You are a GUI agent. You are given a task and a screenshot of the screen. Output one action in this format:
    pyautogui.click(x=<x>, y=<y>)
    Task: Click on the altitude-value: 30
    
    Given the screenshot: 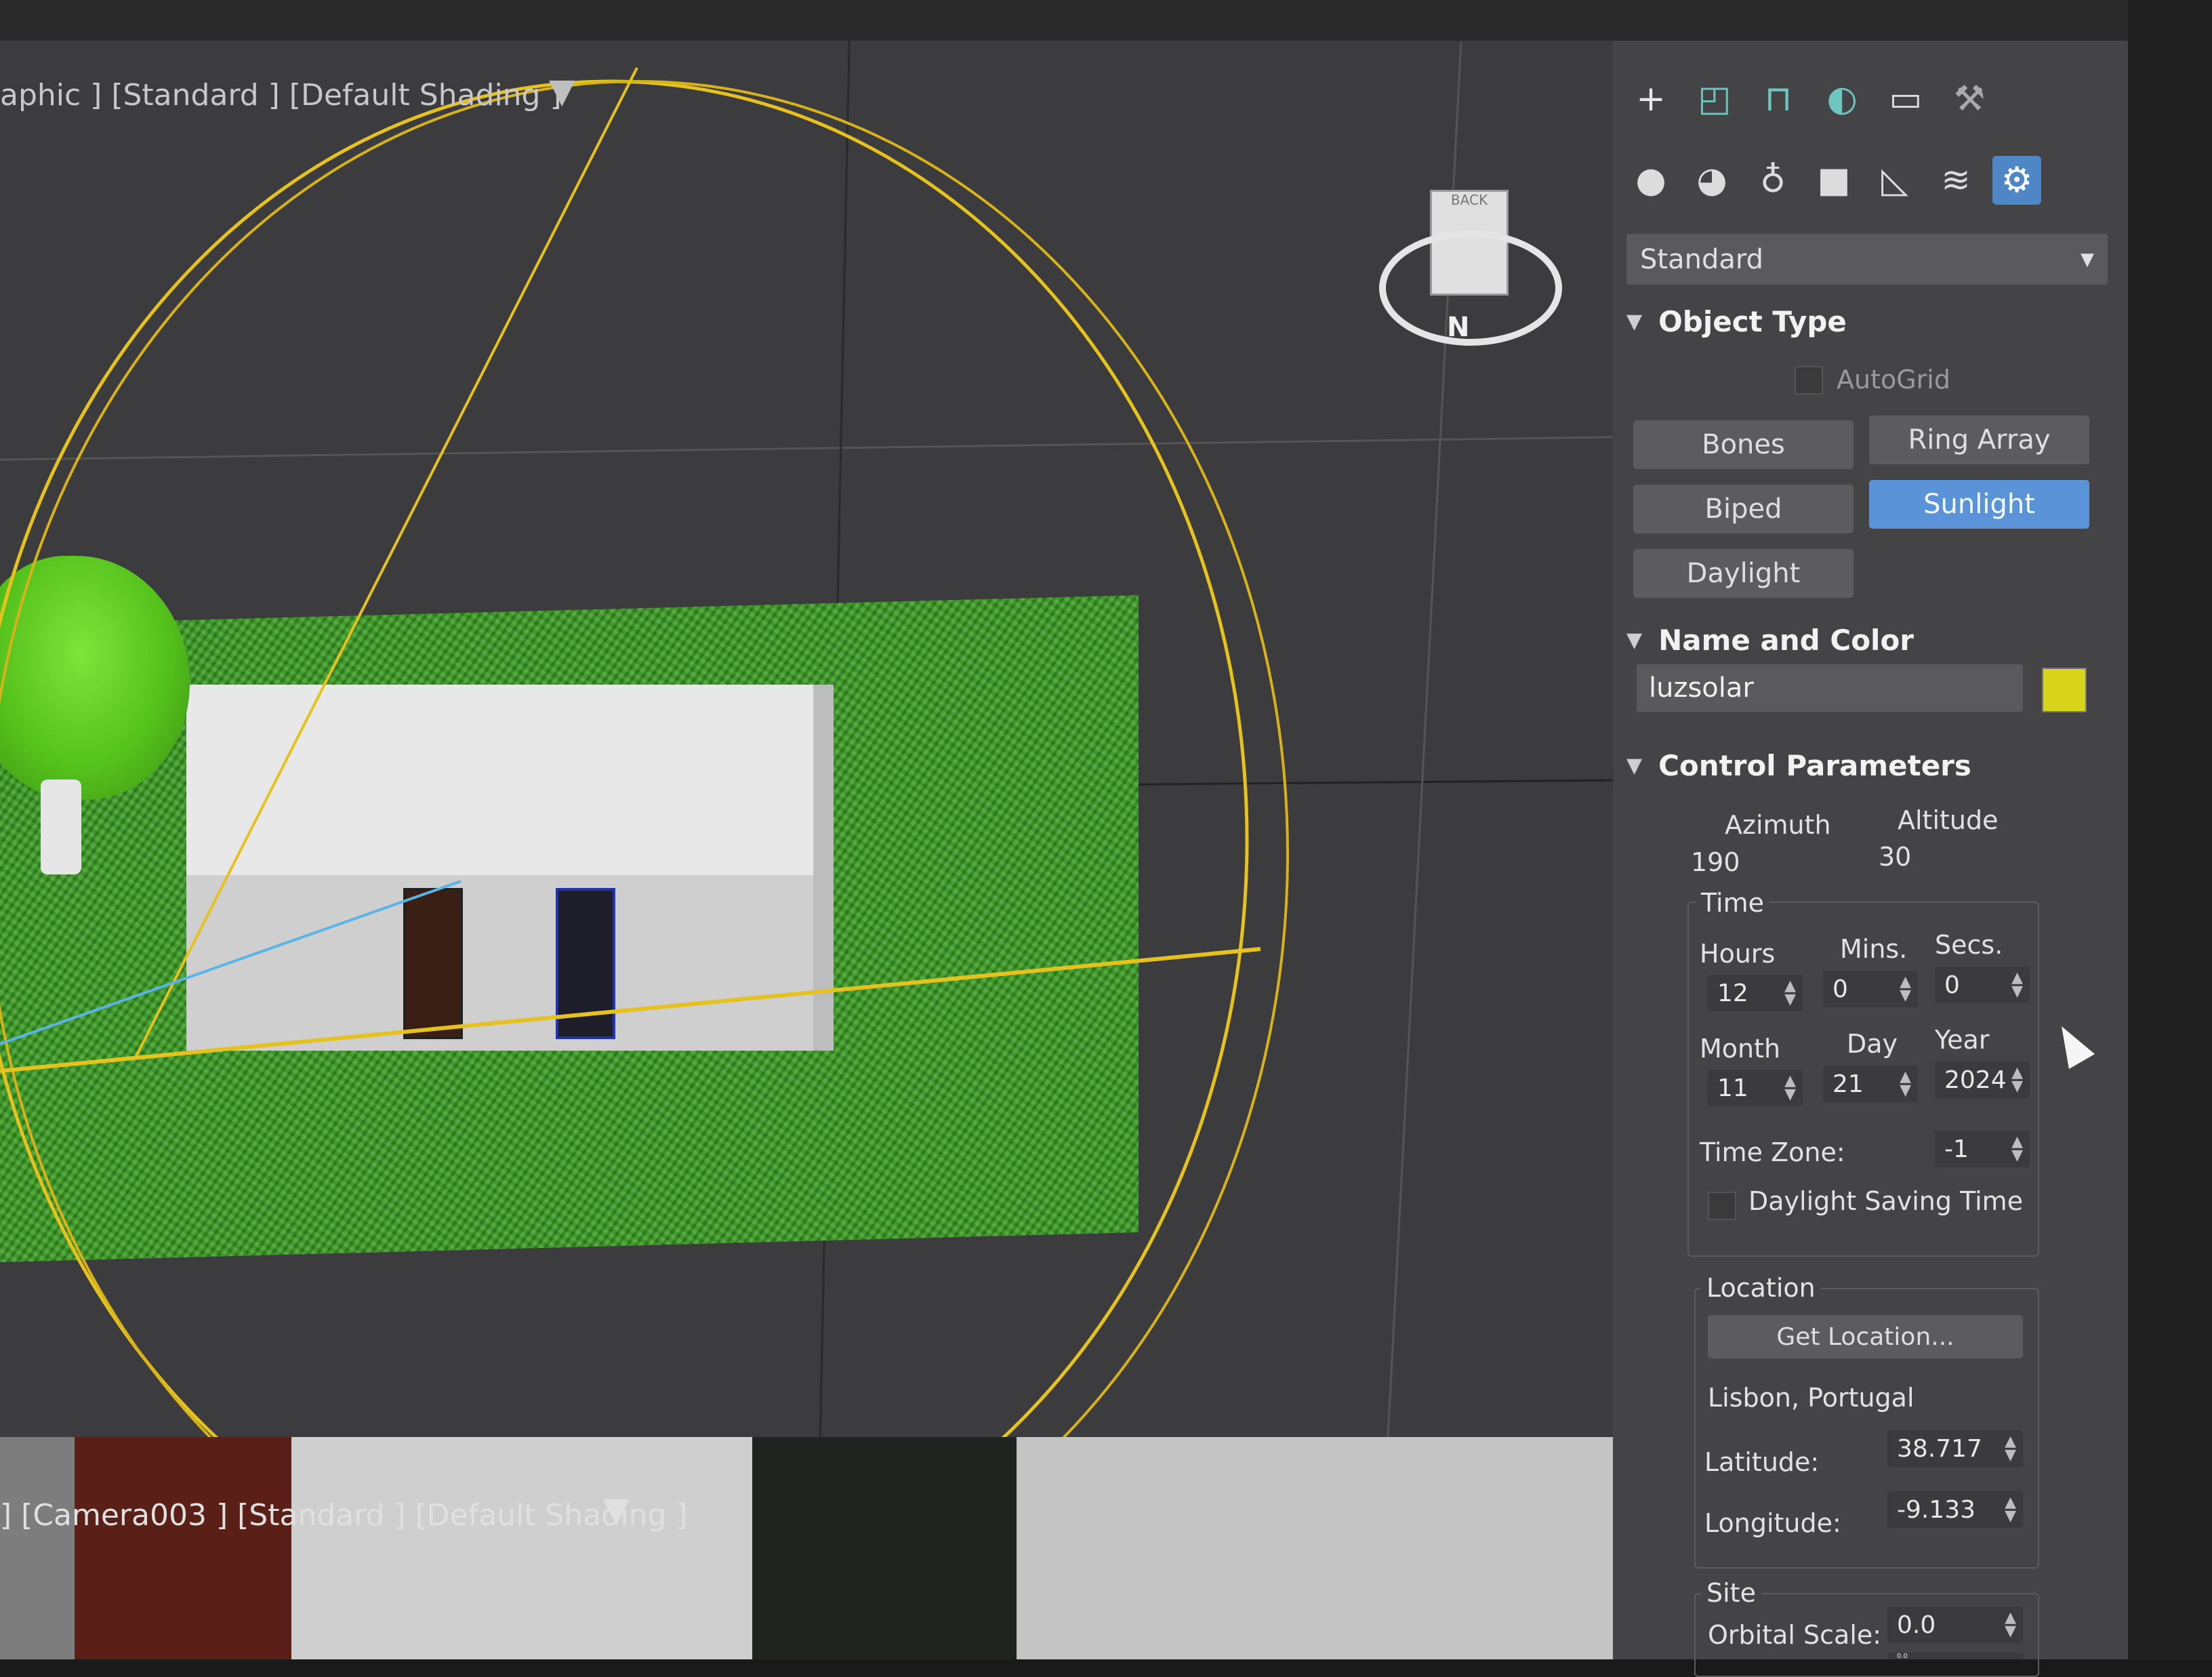 What is the action you would take?
    pyautogui.click(x=1896, y=857)
    